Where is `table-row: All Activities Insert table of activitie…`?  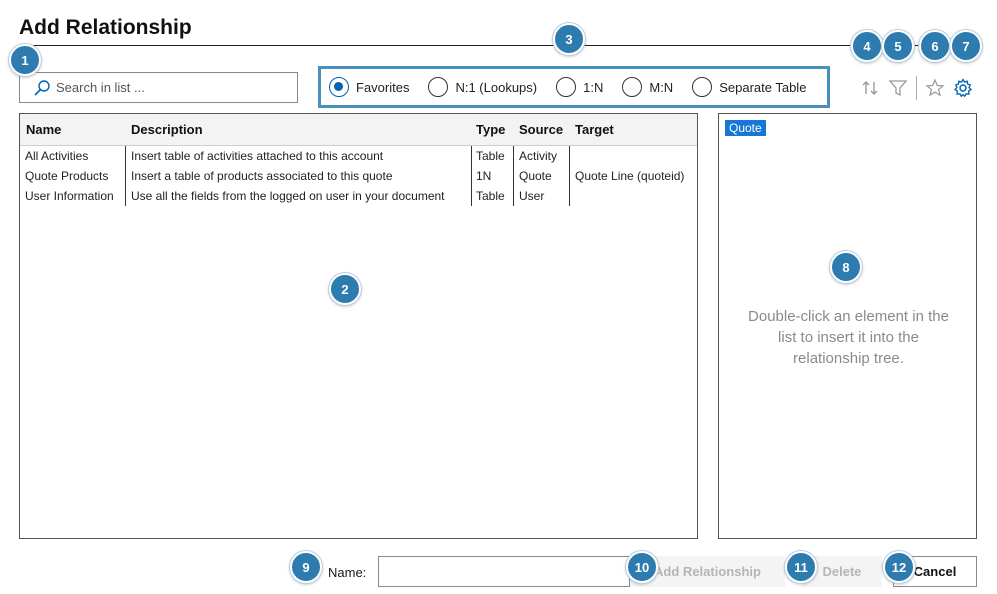 table-row: All Activities Insert table of activitie… is located at coordinates (358, 156).